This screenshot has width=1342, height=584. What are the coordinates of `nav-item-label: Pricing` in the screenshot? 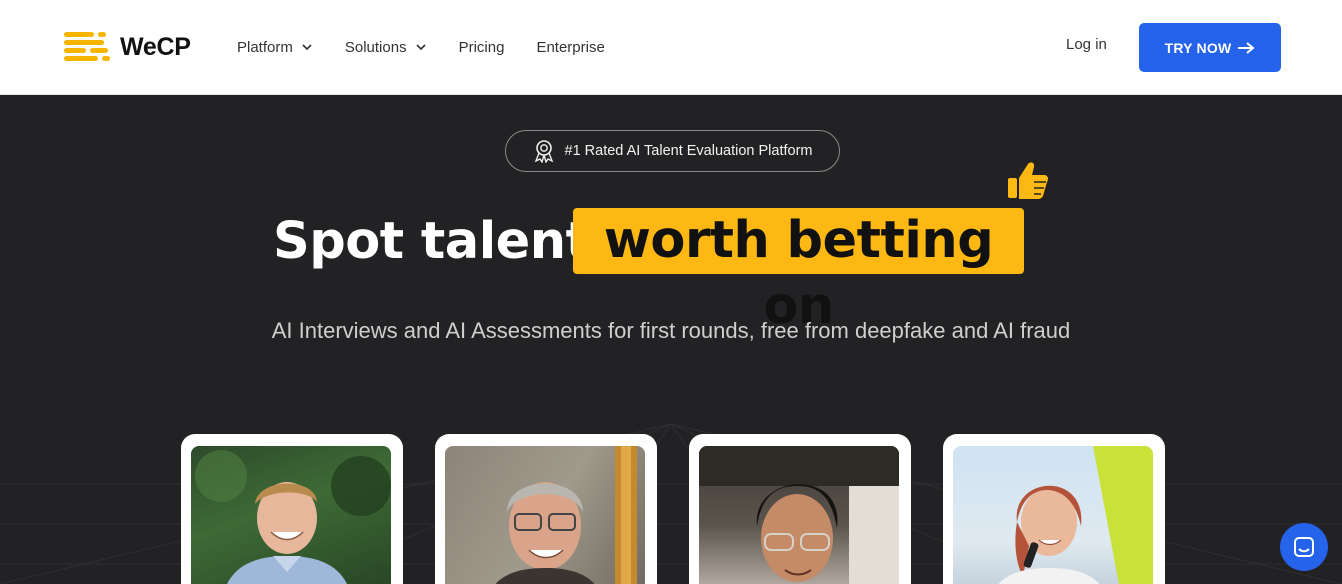 It's located at (481, 47).